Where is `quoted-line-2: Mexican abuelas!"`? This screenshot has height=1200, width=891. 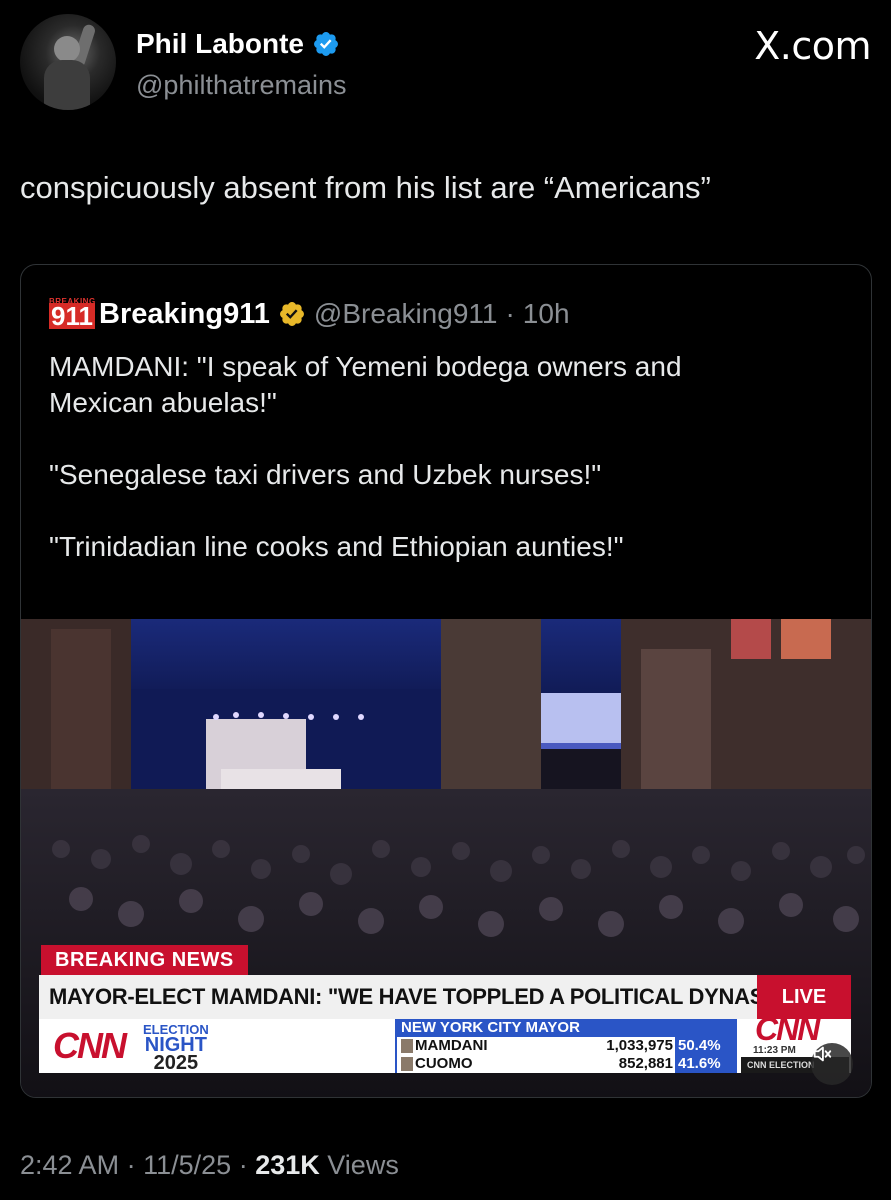 quoted-line-2: Mexican abuelas!" is located at coordinates (163, 402).